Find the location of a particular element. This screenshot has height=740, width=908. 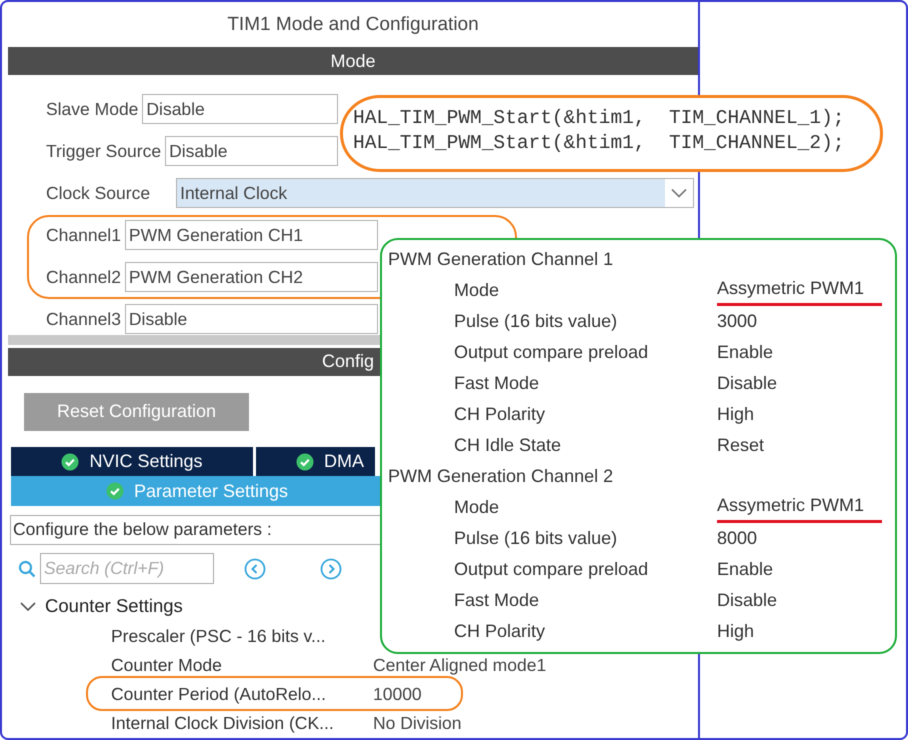

param-value: Reset is located at coordinates (741, 445).